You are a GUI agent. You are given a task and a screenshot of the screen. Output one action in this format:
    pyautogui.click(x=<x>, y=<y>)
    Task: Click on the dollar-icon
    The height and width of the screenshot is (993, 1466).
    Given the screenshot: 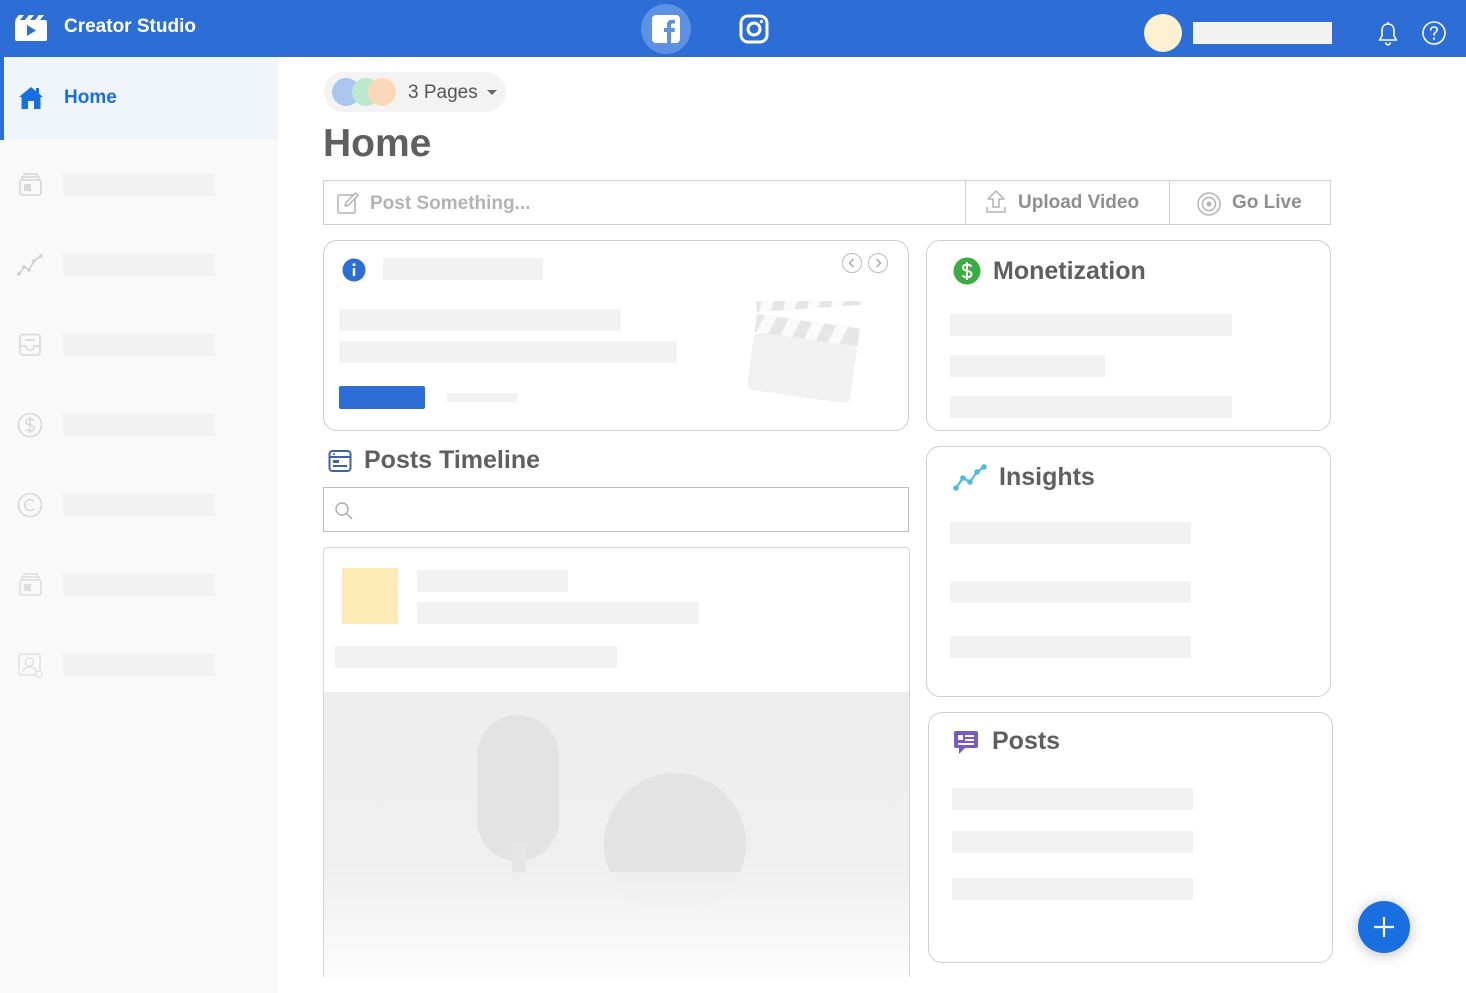 What is the action you would take?
    pyautogui.click(x=967, y=271)
    